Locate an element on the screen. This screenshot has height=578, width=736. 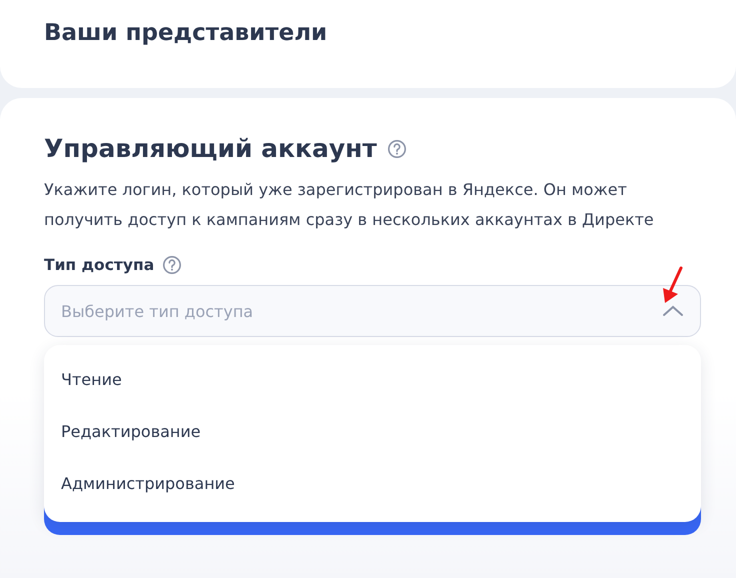
dropdown-option: Редактирование is located at coordinates (372, 431).